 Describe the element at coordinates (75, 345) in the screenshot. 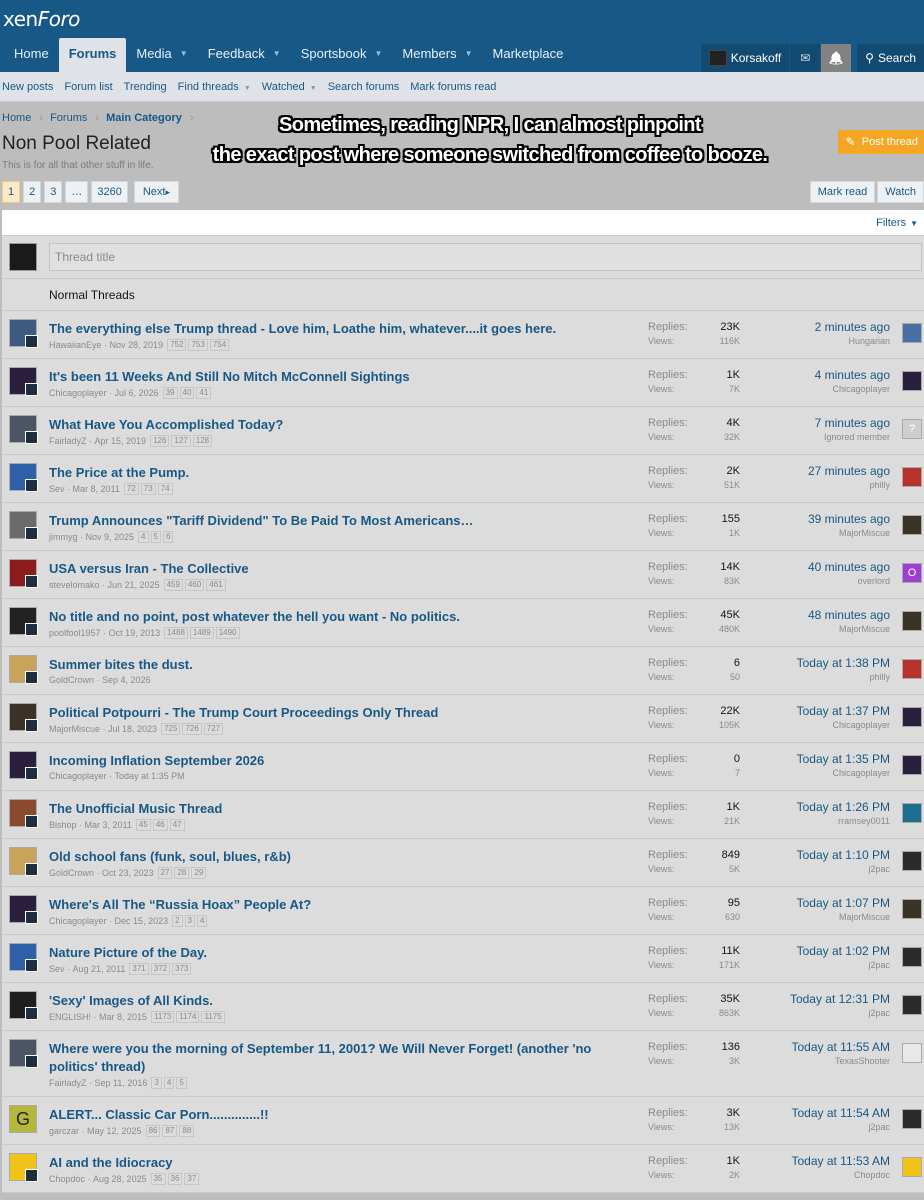

I see `thread-author: HawaiianEye` at that location.